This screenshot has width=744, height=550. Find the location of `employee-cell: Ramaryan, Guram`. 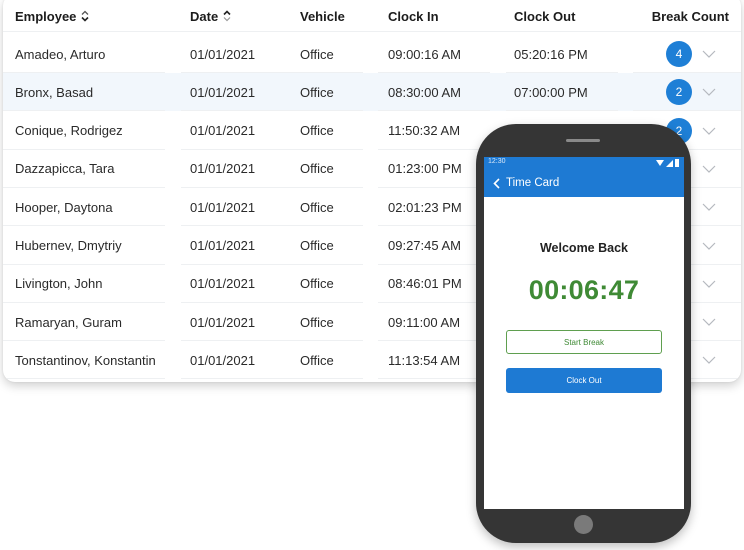

employee-cell: Ramaryan, Guram is located at coordinates (68, 322).